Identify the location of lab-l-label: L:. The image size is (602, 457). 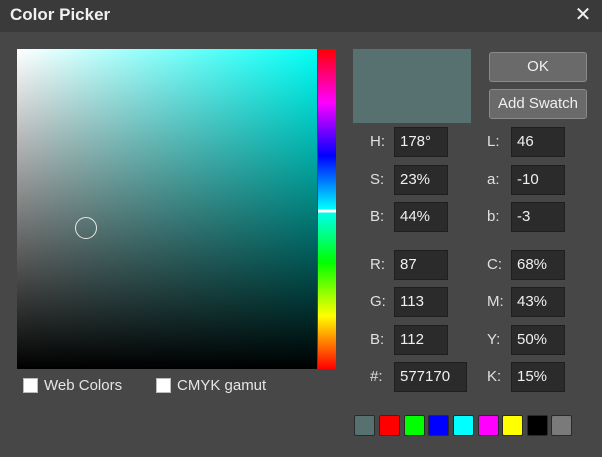
(493, 141).